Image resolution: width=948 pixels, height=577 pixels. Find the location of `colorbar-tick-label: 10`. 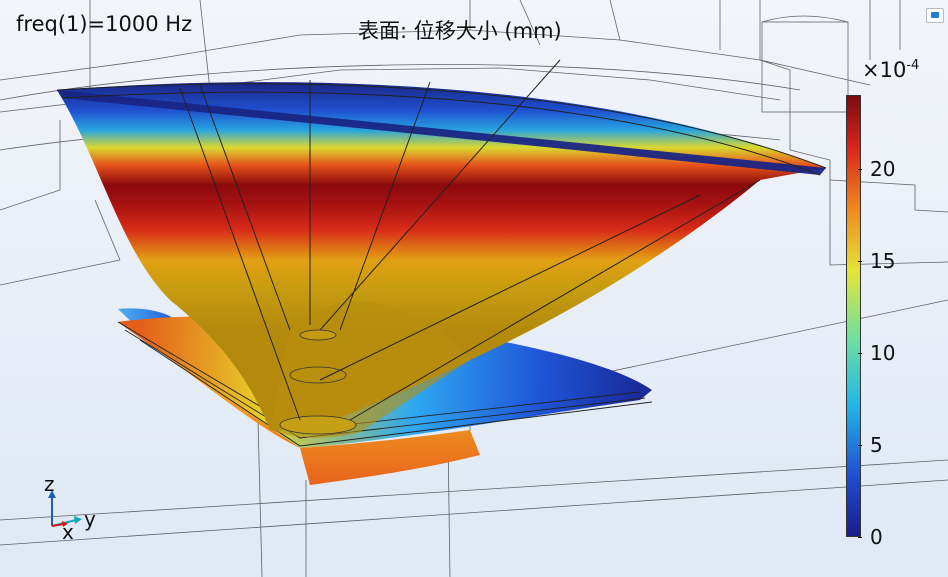

colorbar-tick-label: 10 is located at coordinates (883, 352).